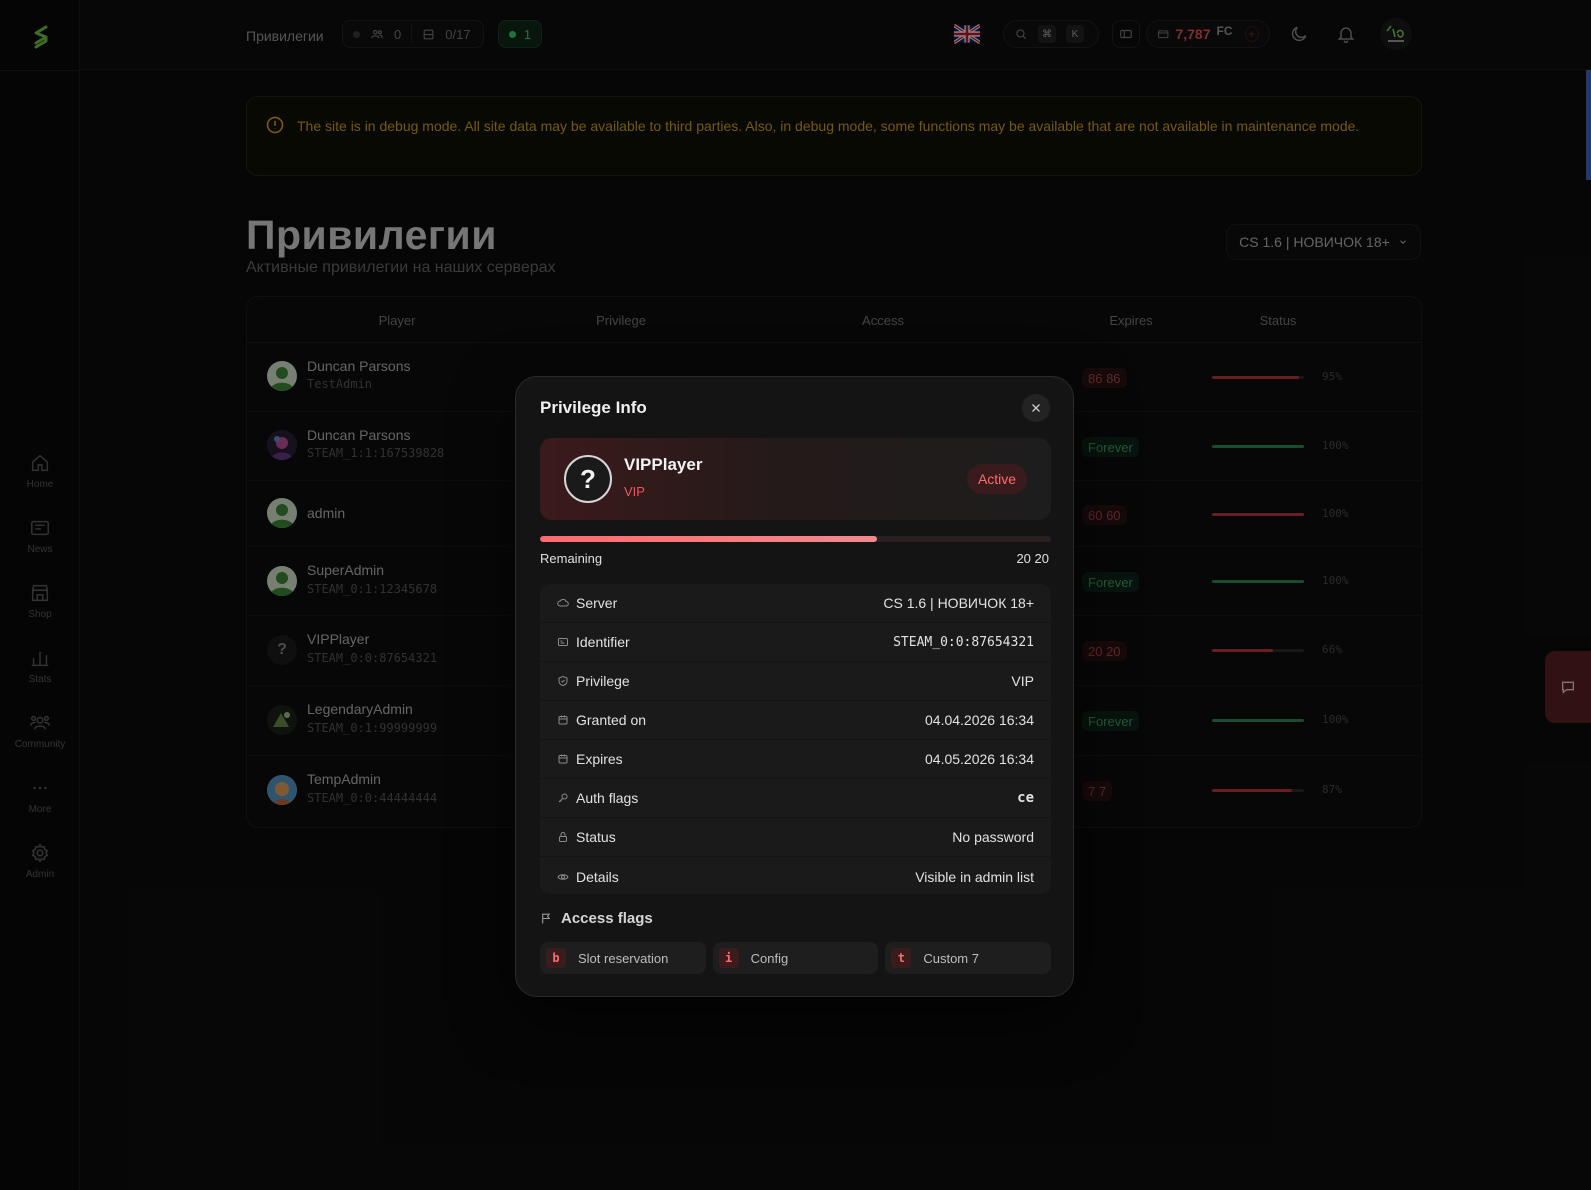 The image size is (1591, 1190). What do you see at coordinates (596, 837) in the screenshot?
I see `info-key: Status` at bounding box center [596, 837].